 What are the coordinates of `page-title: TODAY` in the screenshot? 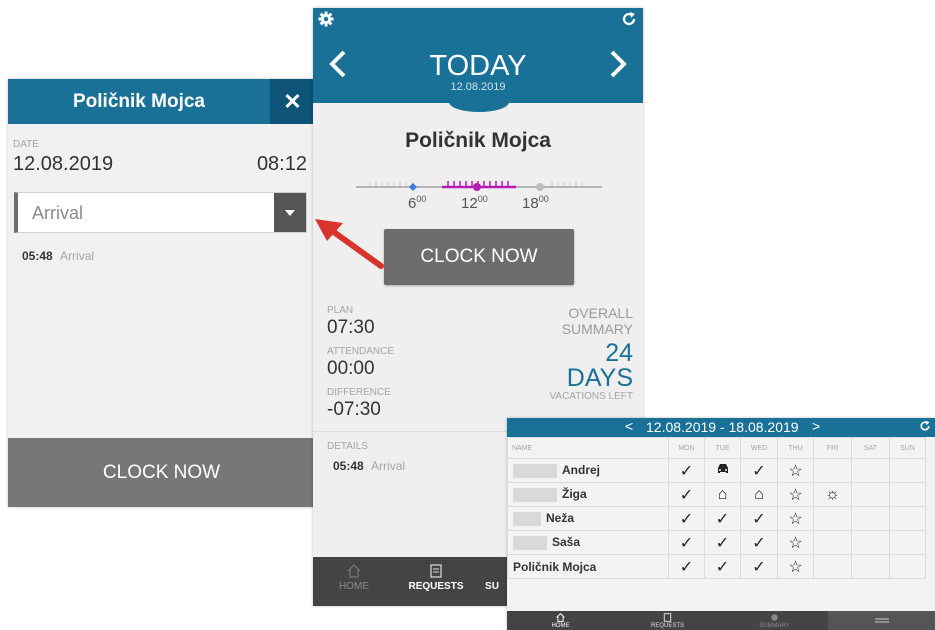 It's located at (478, 66).